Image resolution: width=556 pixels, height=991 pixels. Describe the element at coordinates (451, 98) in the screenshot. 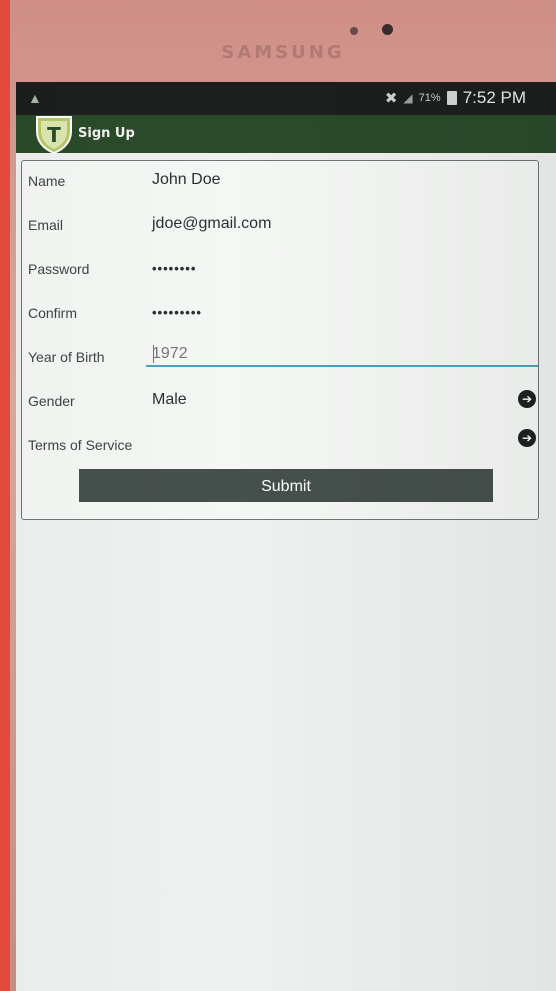

I see `battery-icon` at that location.